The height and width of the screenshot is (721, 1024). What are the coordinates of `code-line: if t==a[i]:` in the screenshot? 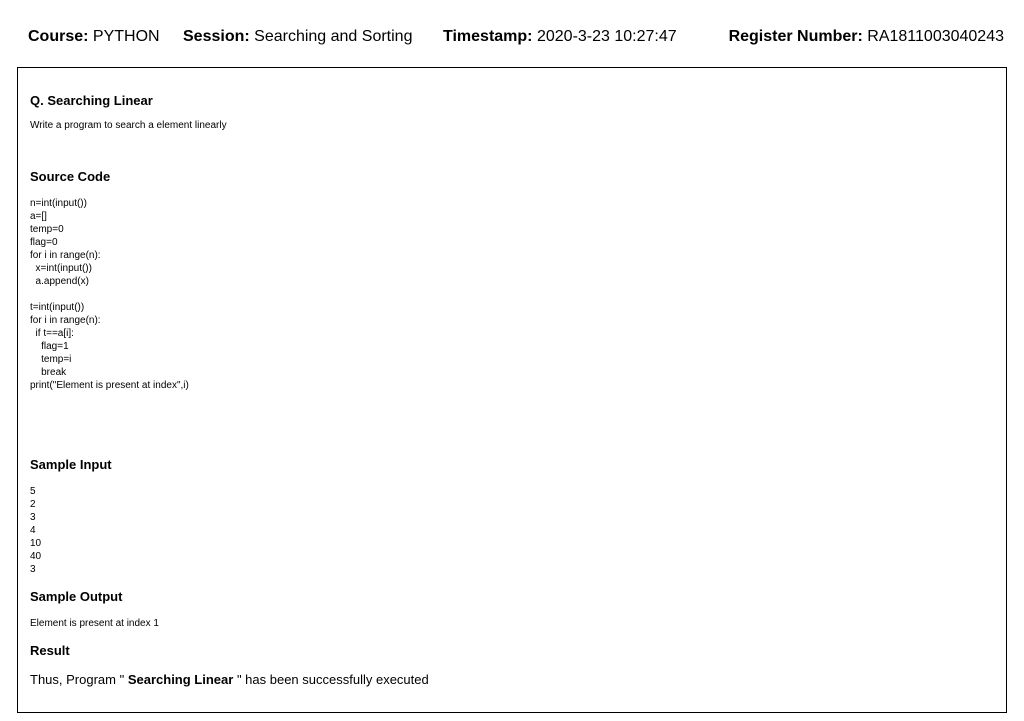 It's located at (52, 333).